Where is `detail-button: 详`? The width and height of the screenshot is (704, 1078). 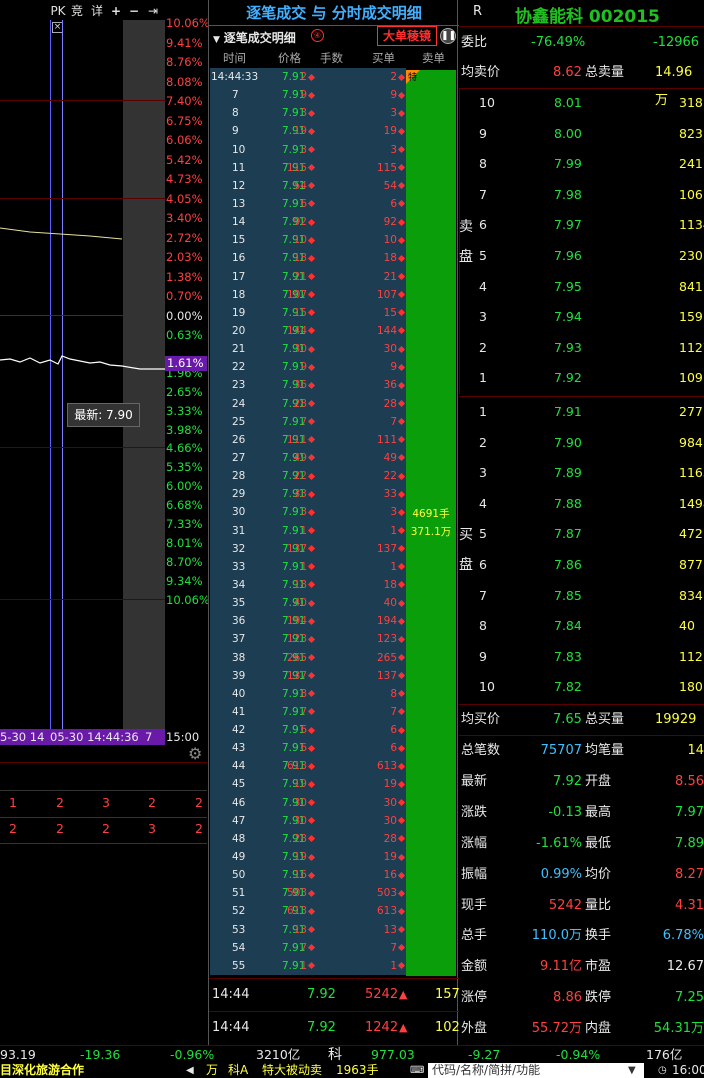 detail-button: 详 is located at coordinates (97, 11).